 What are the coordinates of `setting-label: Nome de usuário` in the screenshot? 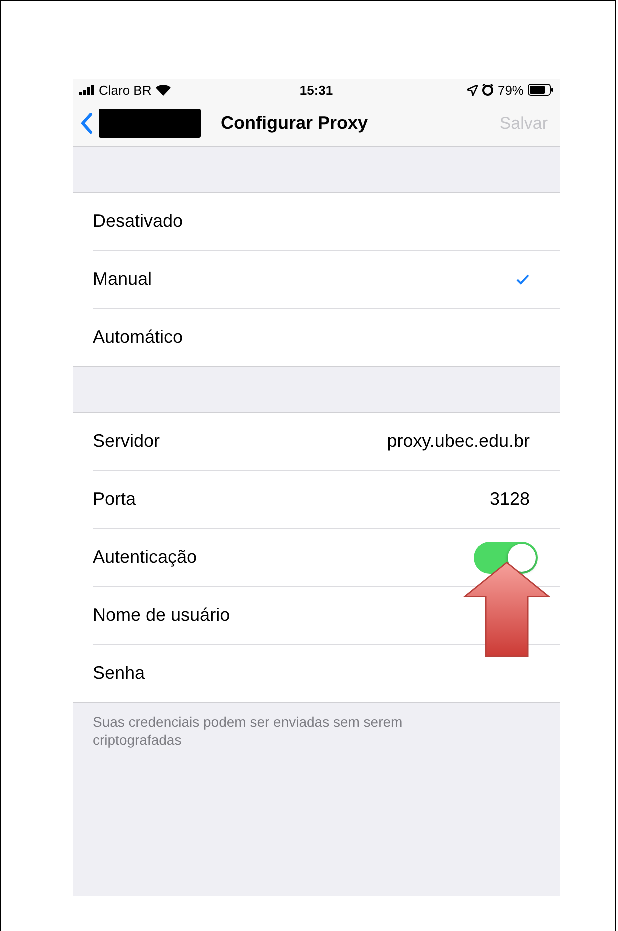 It's located at (161, 615).